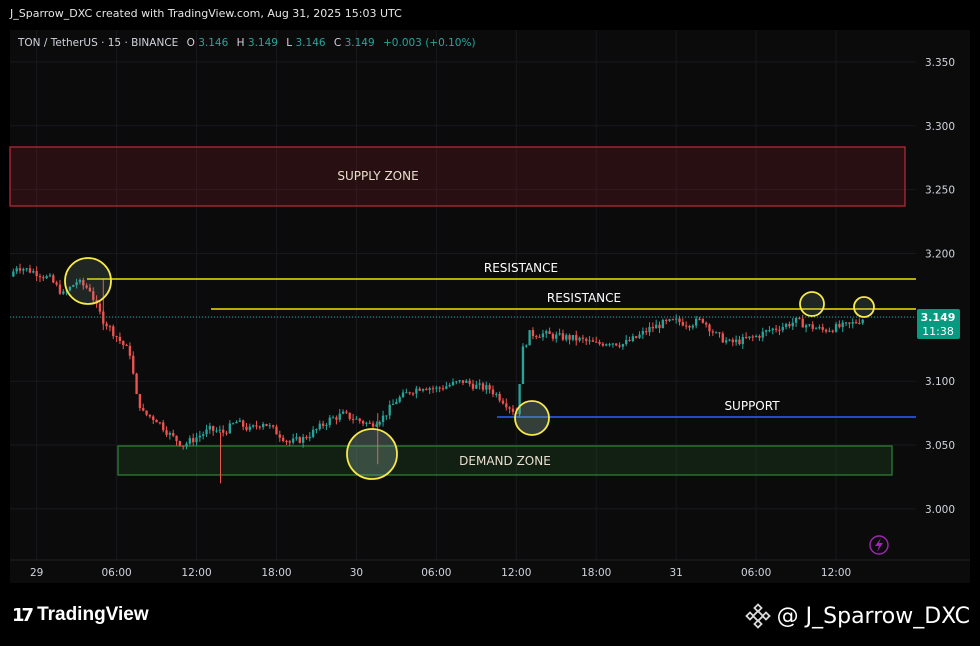 The image size is (980, 646). Describe the element at coordinates (213, 43) in the screenshot. I see `legend-open-value: 3.146` at that location.